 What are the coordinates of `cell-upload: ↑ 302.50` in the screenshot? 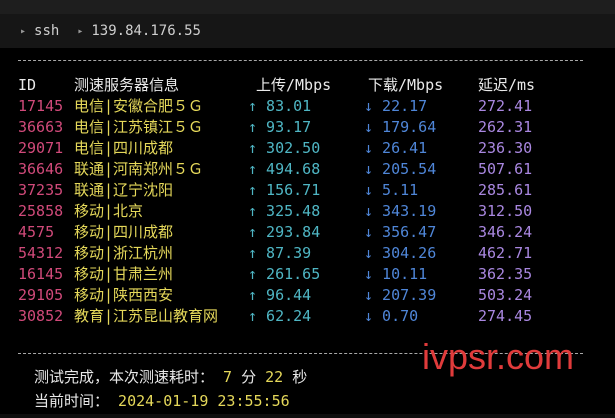 It's located at (284, 148).